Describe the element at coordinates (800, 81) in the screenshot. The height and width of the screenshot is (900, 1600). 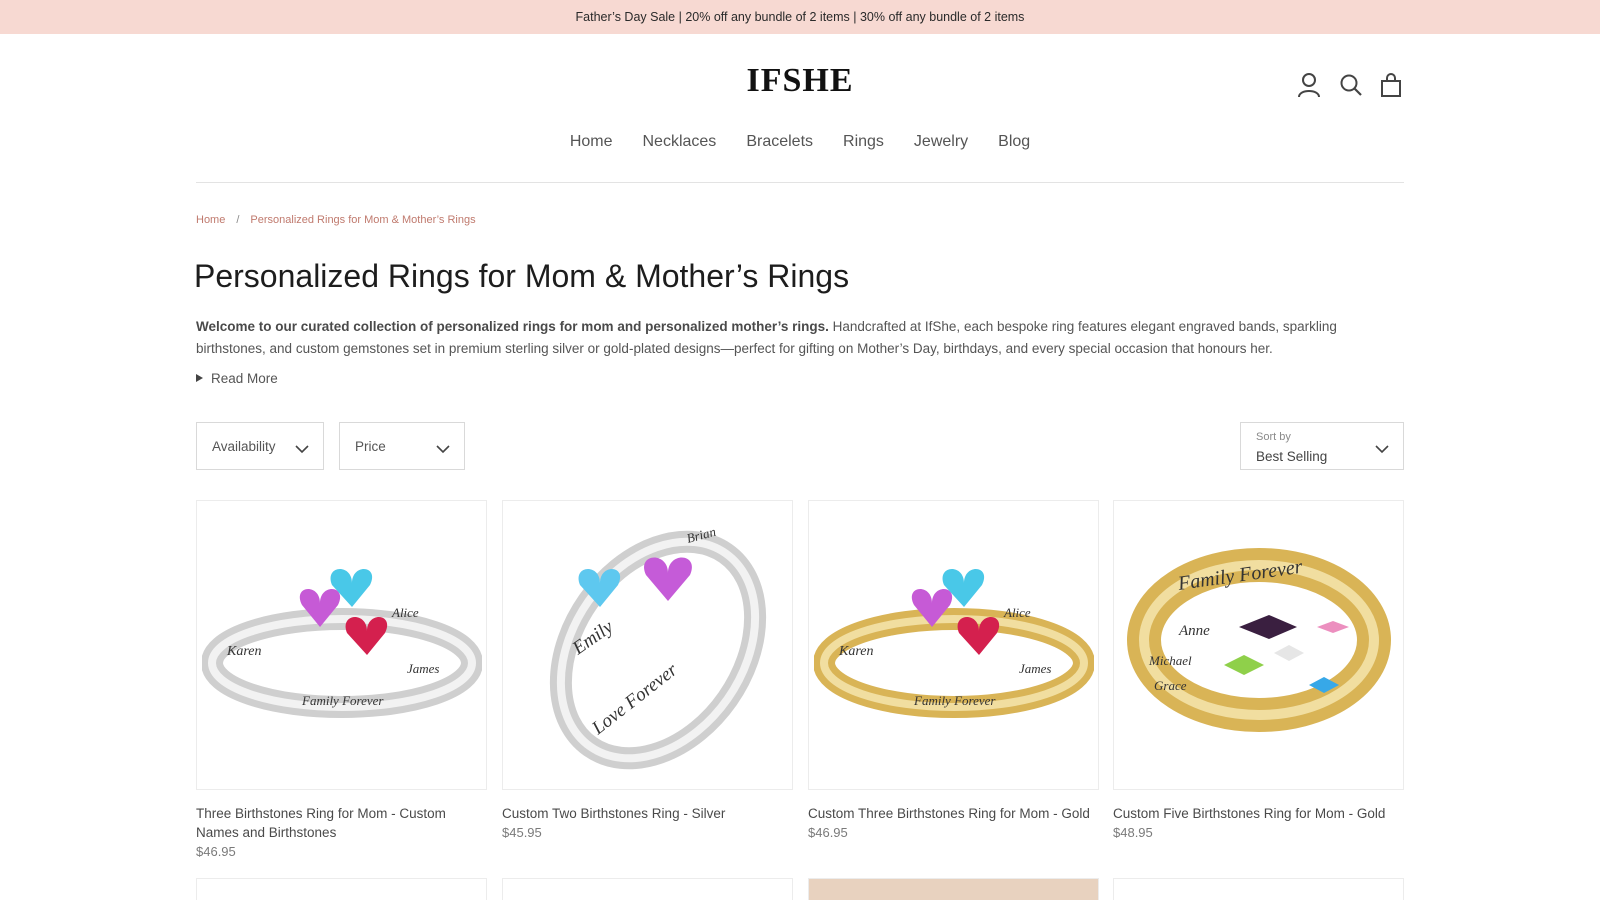
I see `site-logo: IFSHE` at that location.